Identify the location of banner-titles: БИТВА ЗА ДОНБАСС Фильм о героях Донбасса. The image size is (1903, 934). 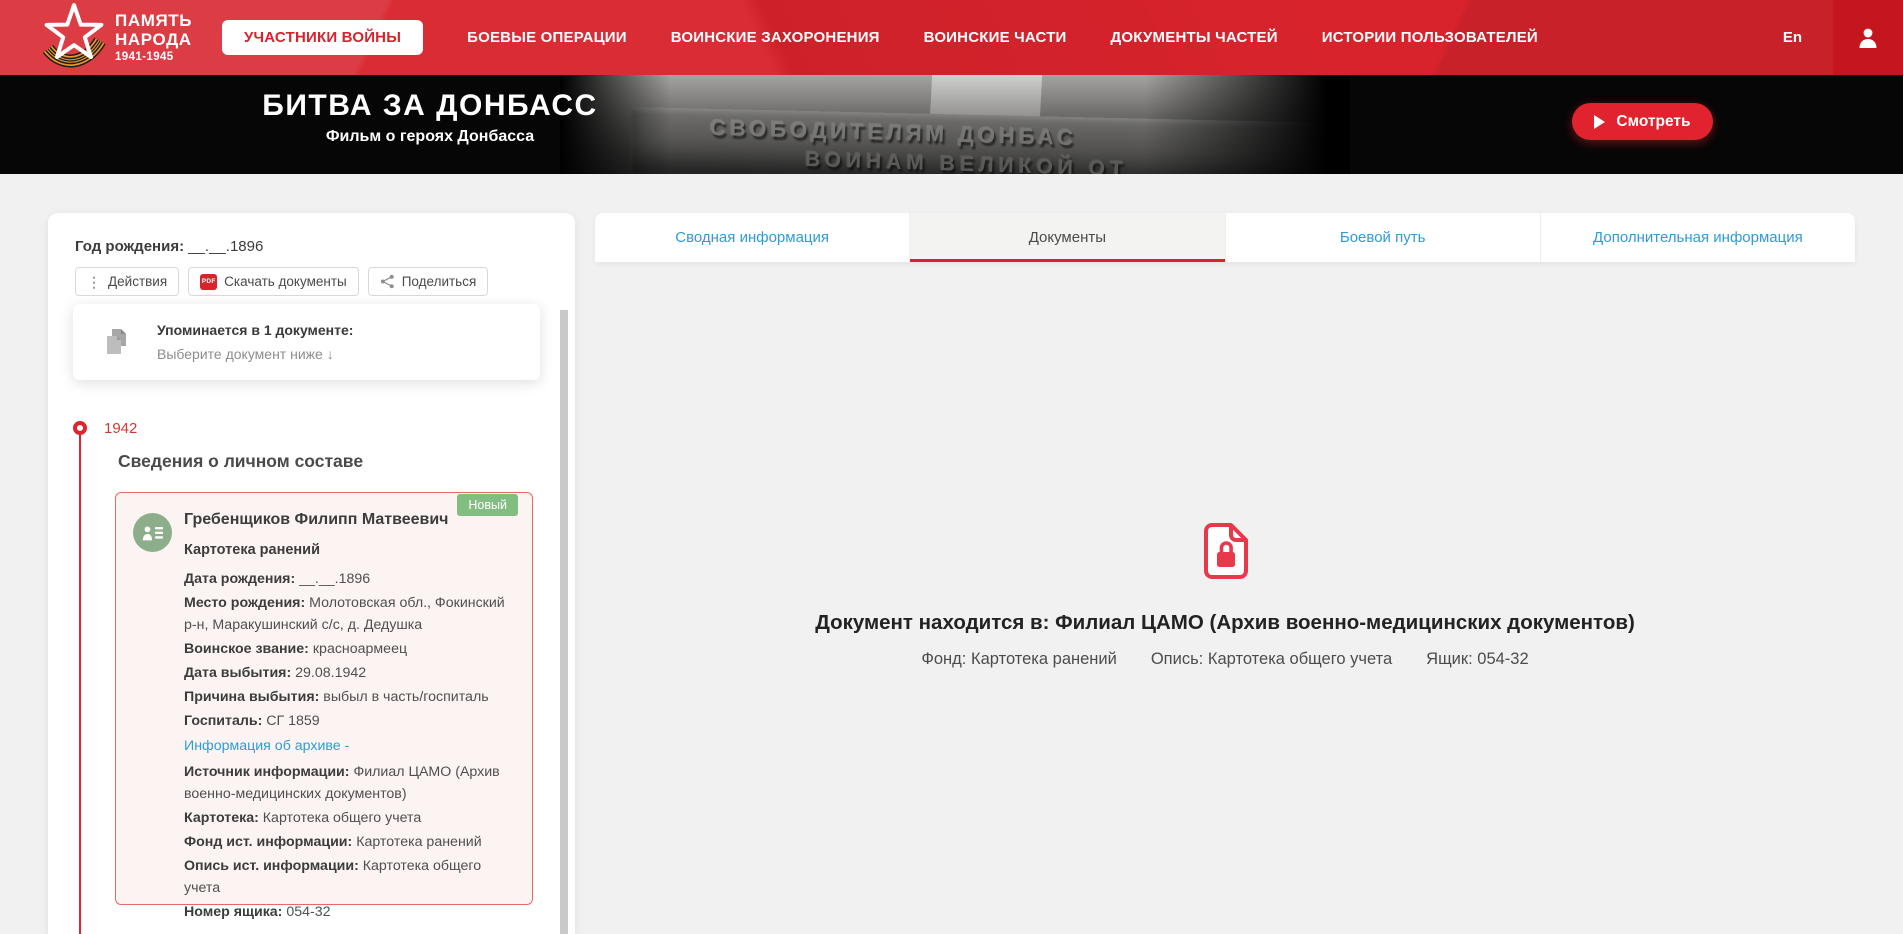
(430, 117).